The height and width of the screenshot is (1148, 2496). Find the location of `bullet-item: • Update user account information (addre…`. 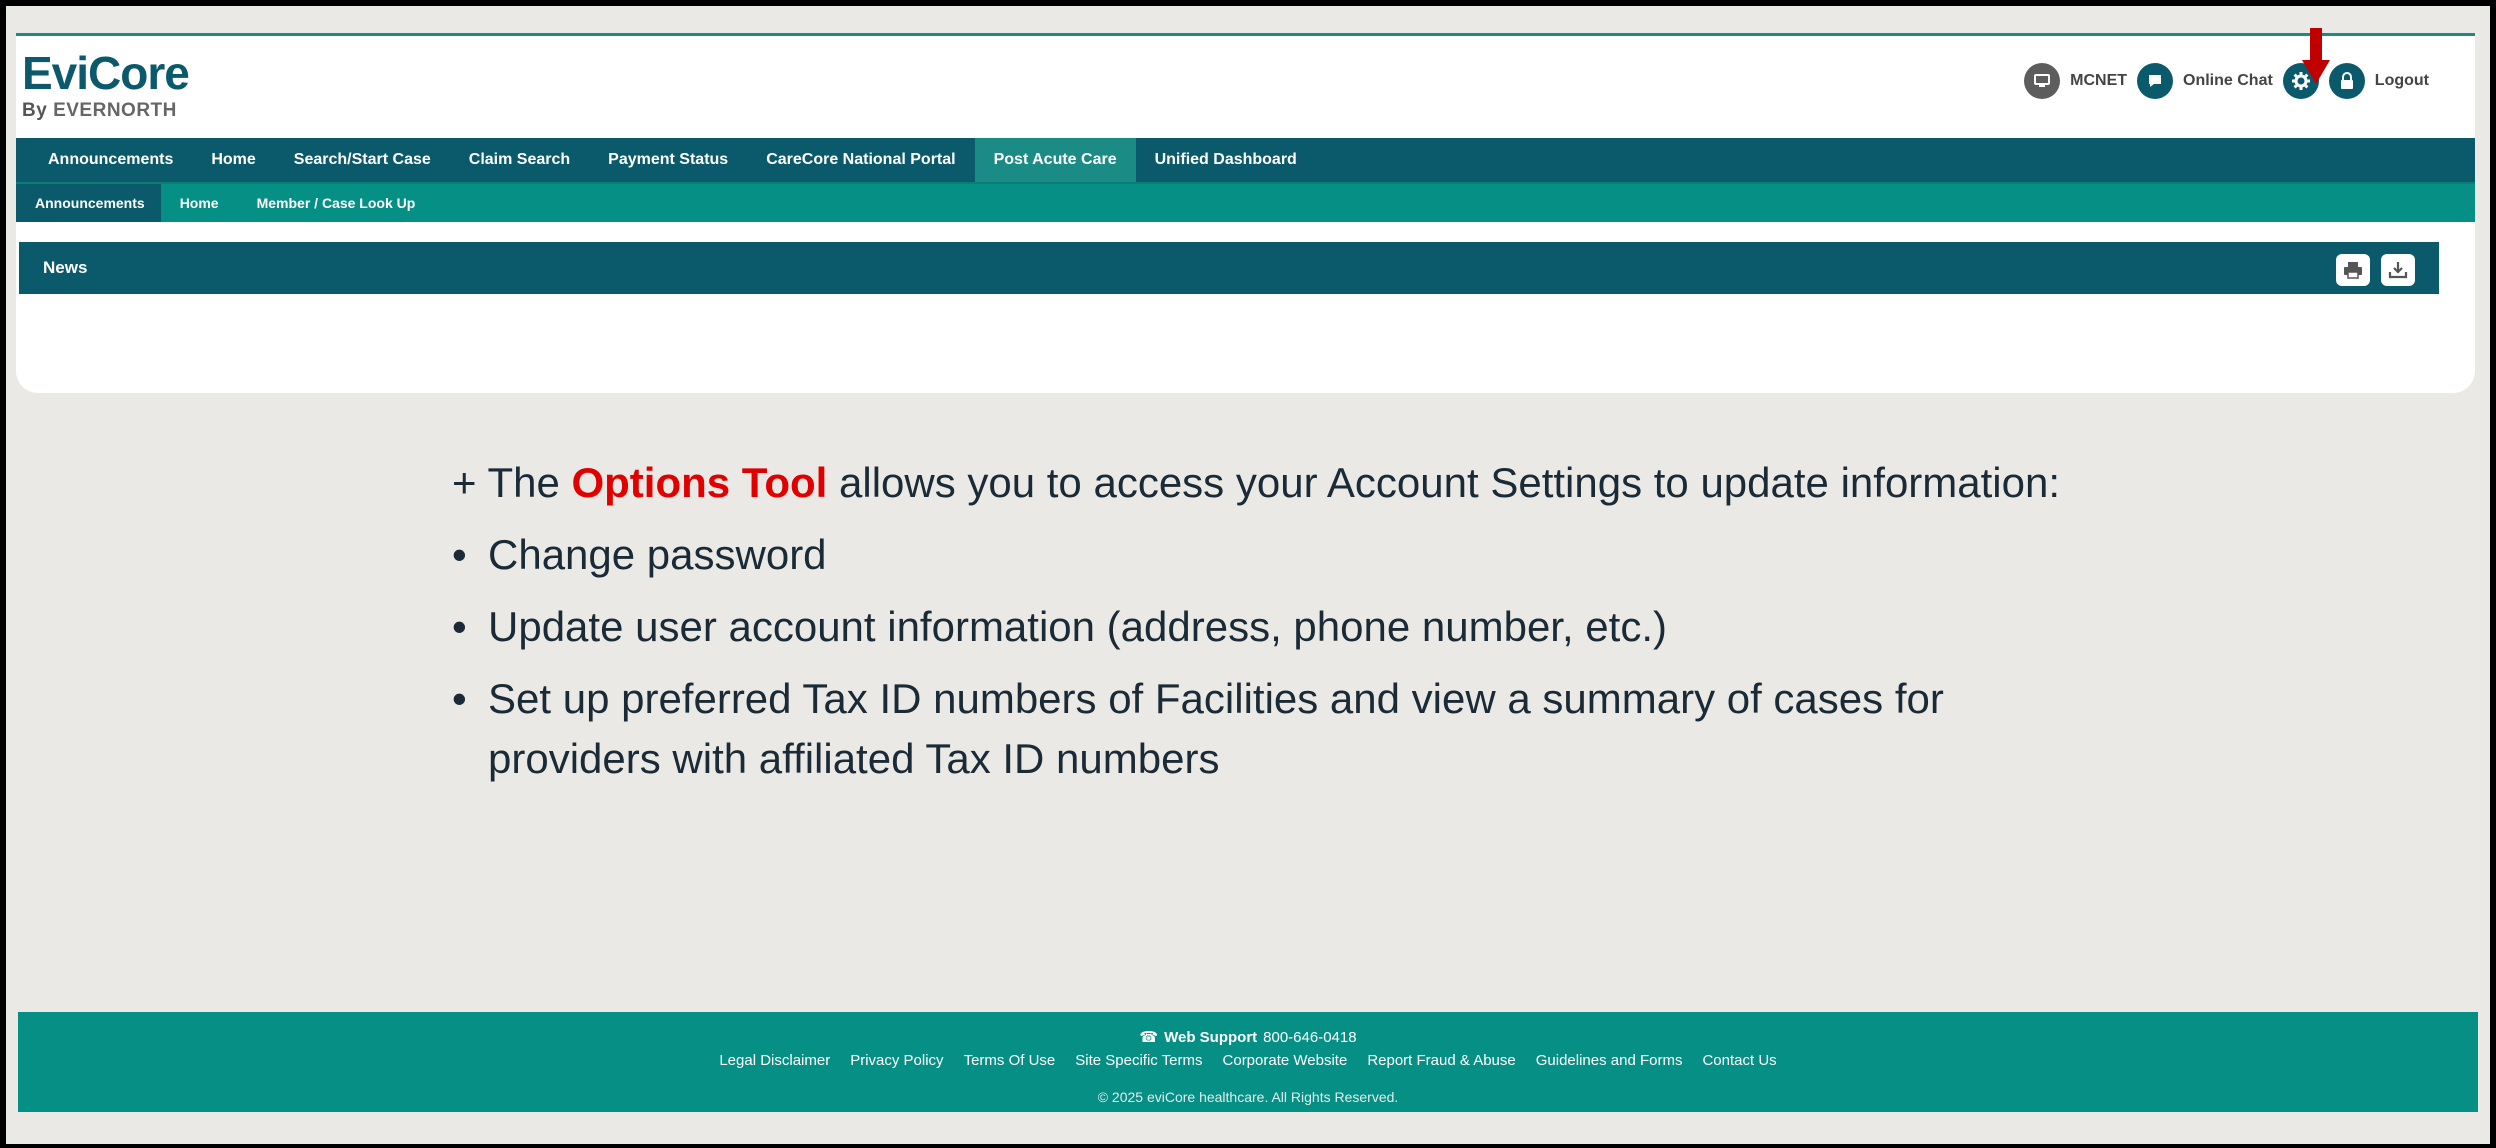

bullet-item: • Update user account information (addre… is located at coordinates (1302, 627).